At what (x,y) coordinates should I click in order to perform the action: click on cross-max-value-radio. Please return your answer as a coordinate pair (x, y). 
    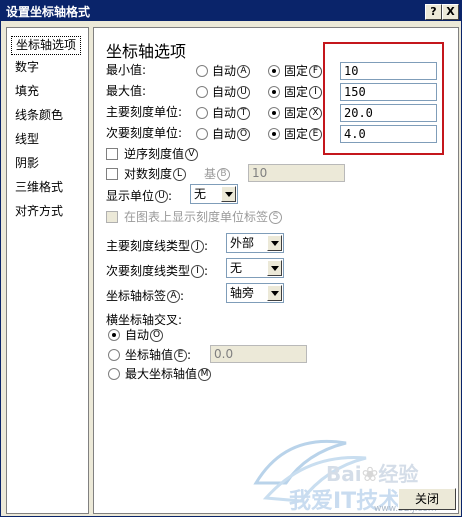
    Looking at the image, I should click on (114, 374).